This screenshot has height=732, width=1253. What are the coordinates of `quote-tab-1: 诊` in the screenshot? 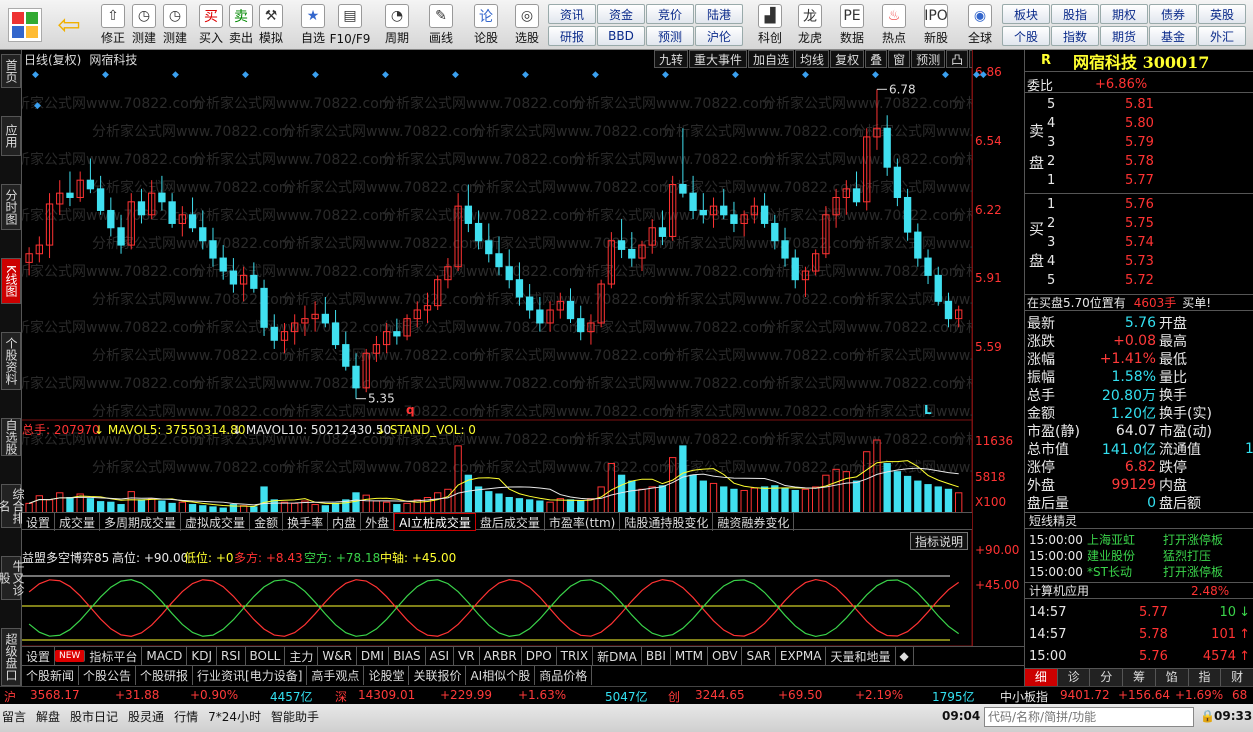 It's located at (1074, 677).